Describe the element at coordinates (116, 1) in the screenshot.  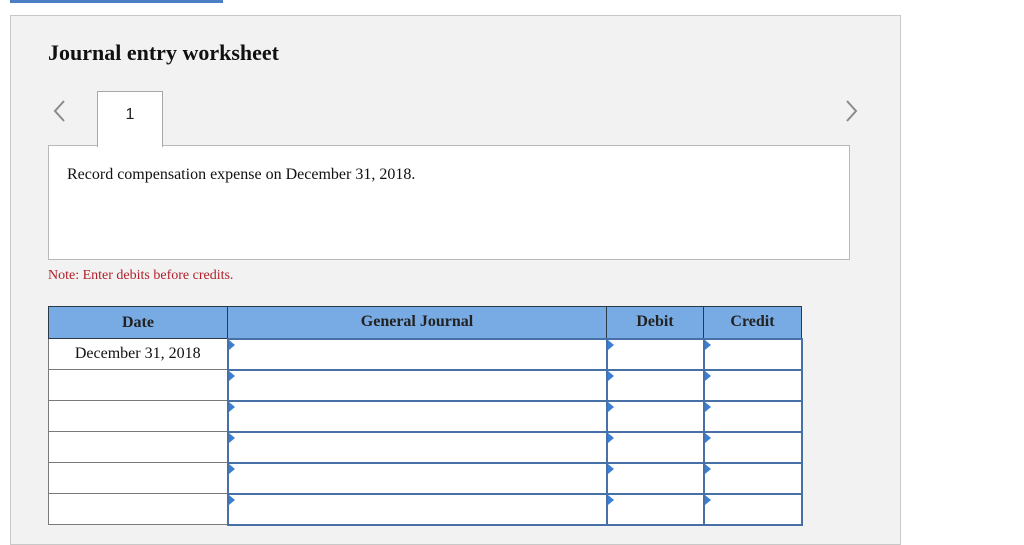
I see `active-tab-indicator` at that location.